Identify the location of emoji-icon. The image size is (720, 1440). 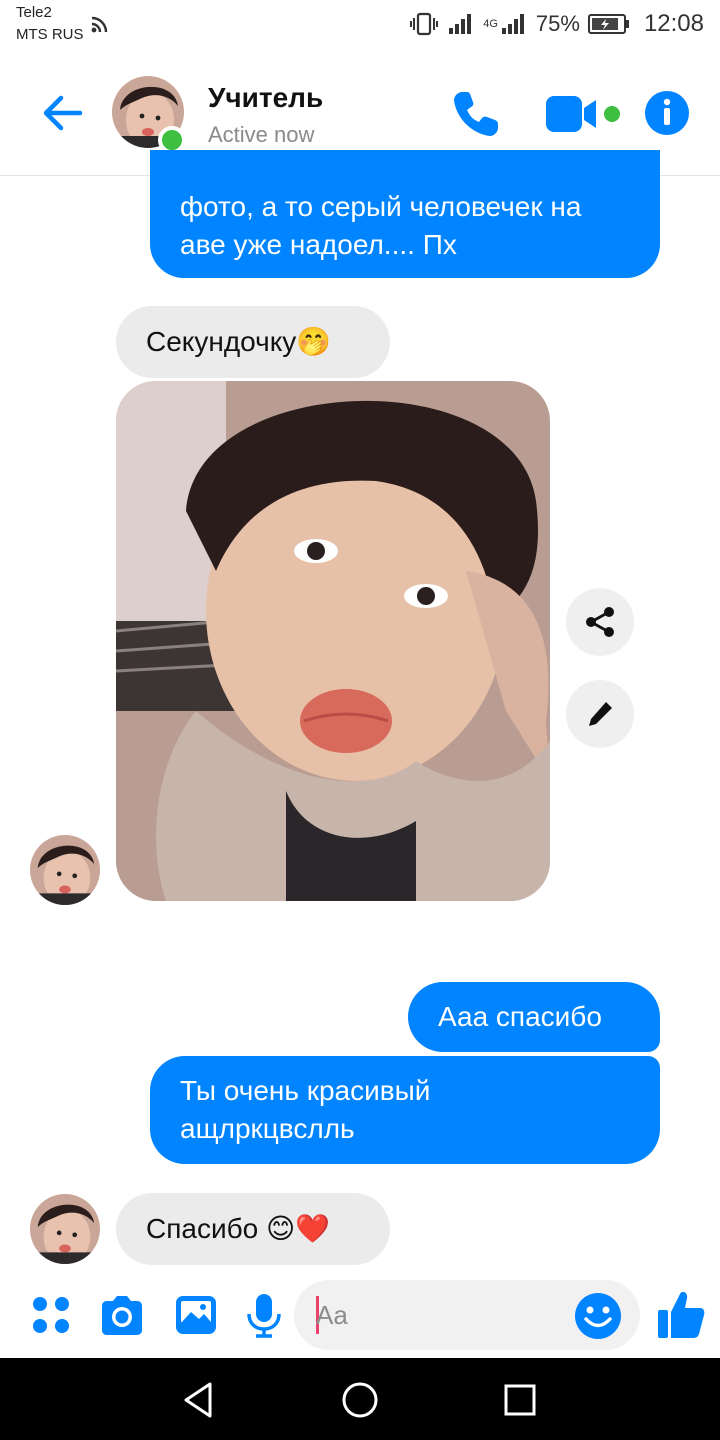
(598, 1316).